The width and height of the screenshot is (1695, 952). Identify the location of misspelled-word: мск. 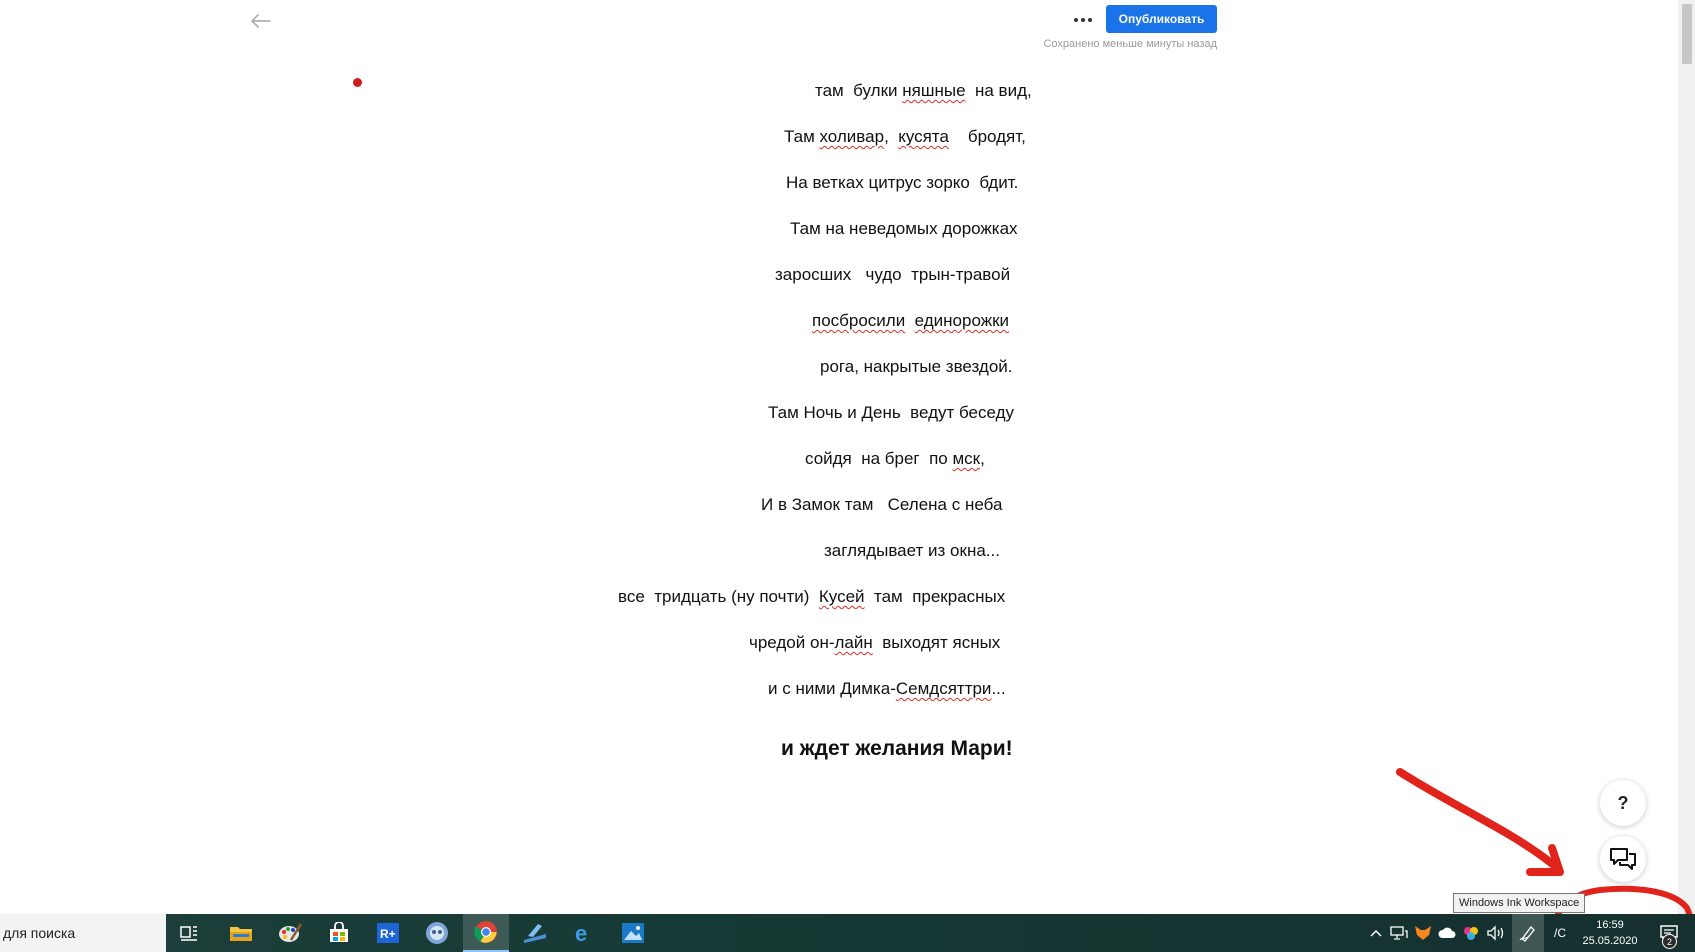
(966, 458).